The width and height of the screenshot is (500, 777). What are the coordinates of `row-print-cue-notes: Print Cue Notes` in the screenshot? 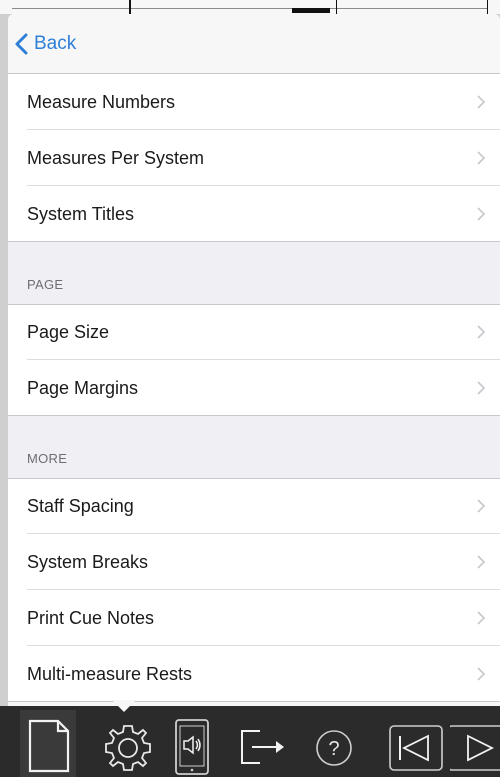 It's located at (254, 618).